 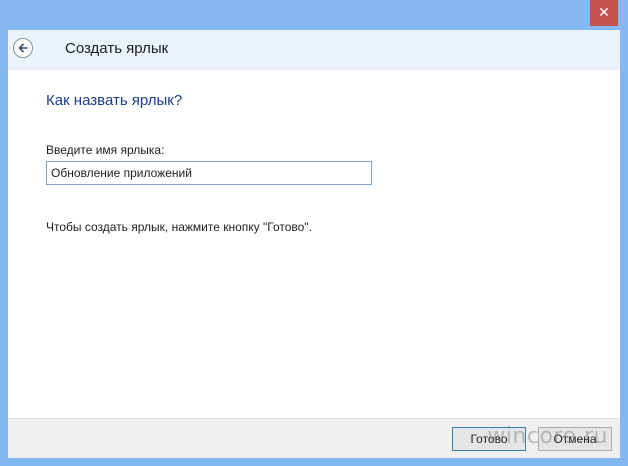 I want to click on close-icon: ✕, so click(x=604, y=13).